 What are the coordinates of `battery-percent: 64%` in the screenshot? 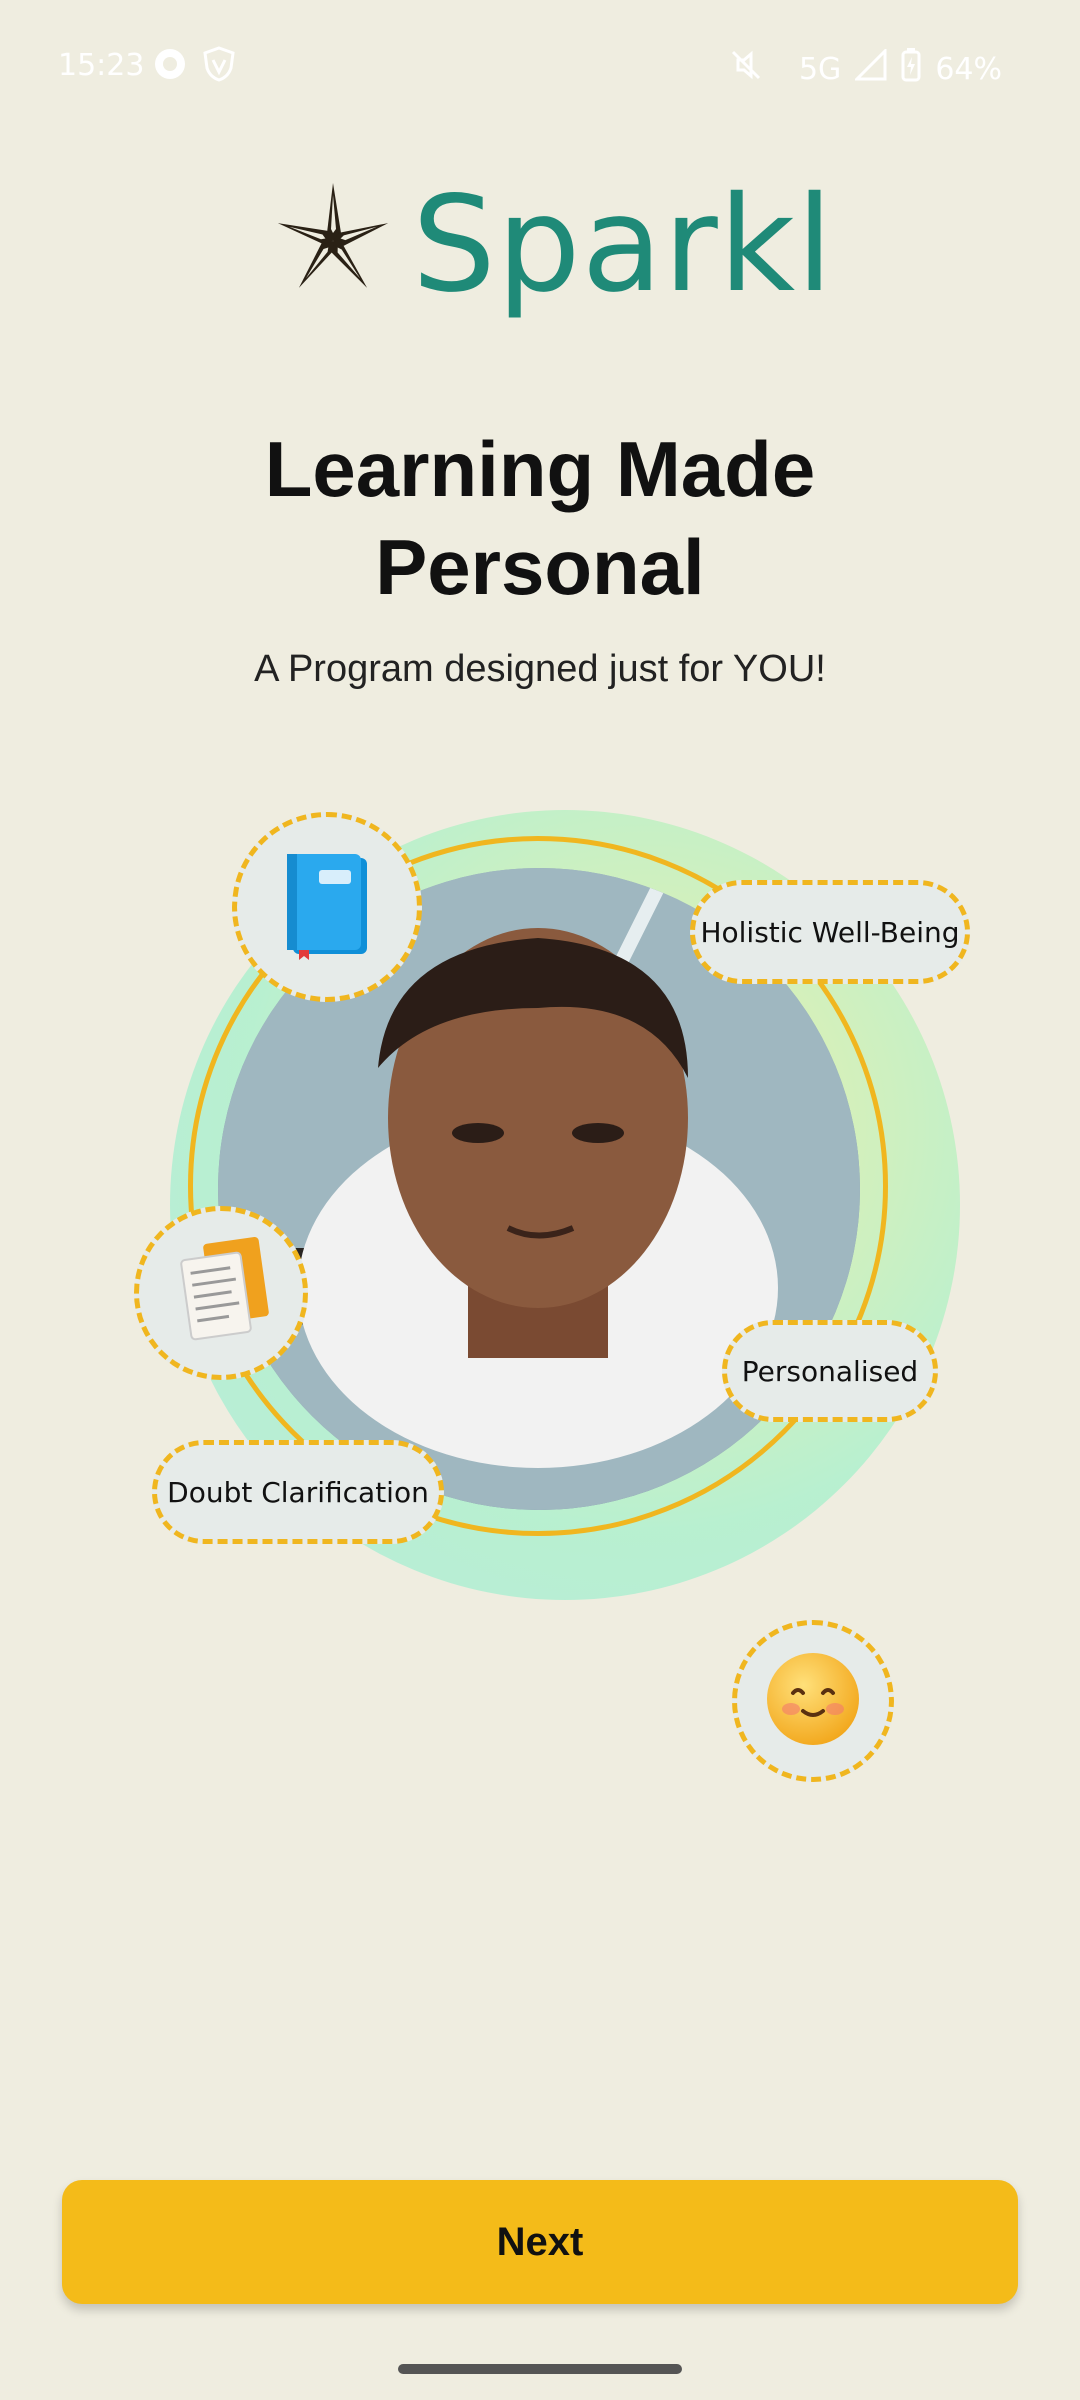 It's located at (968, 69).